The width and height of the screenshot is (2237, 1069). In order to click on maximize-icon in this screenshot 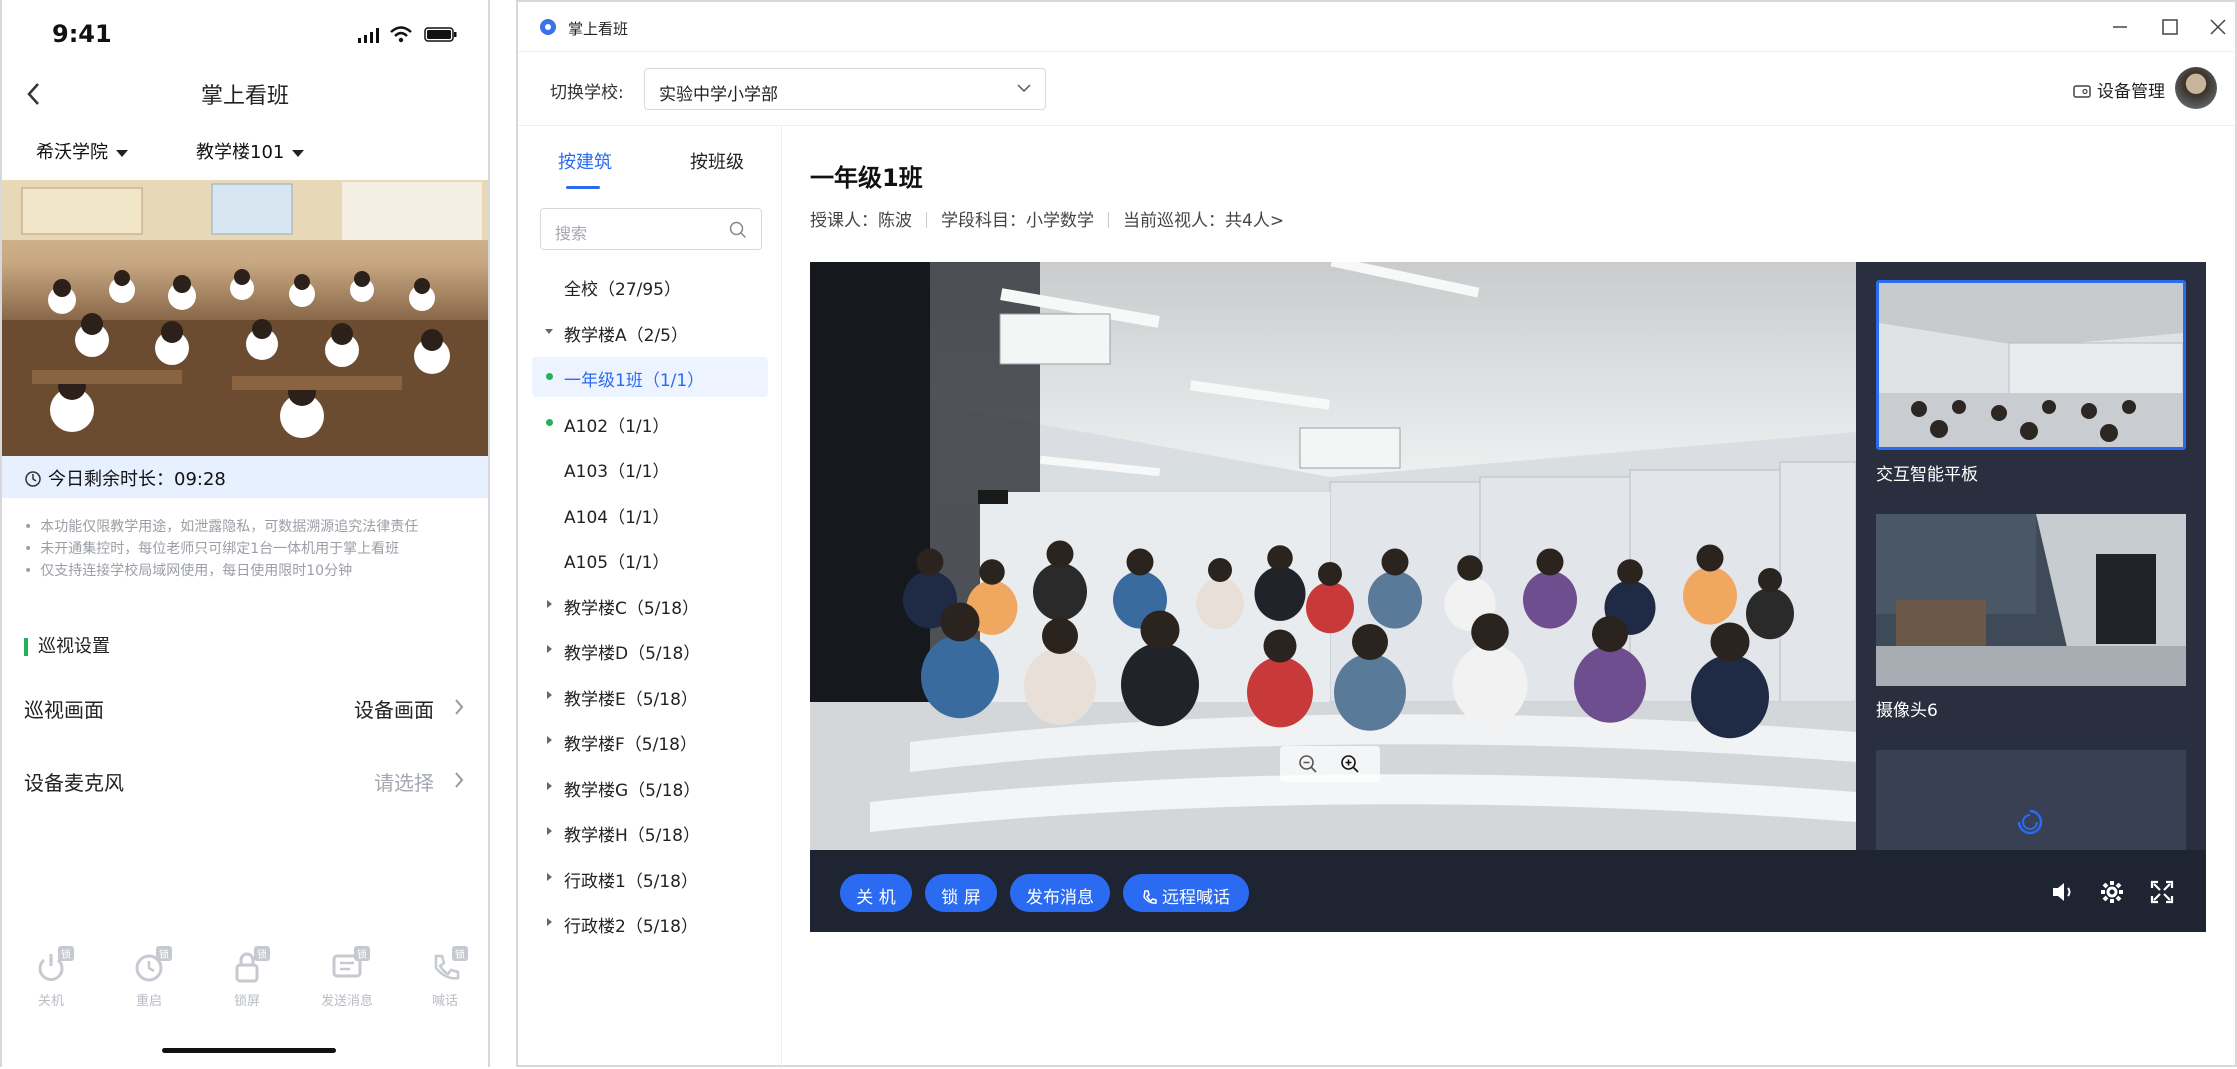, I will do `click(2170, 27)`.